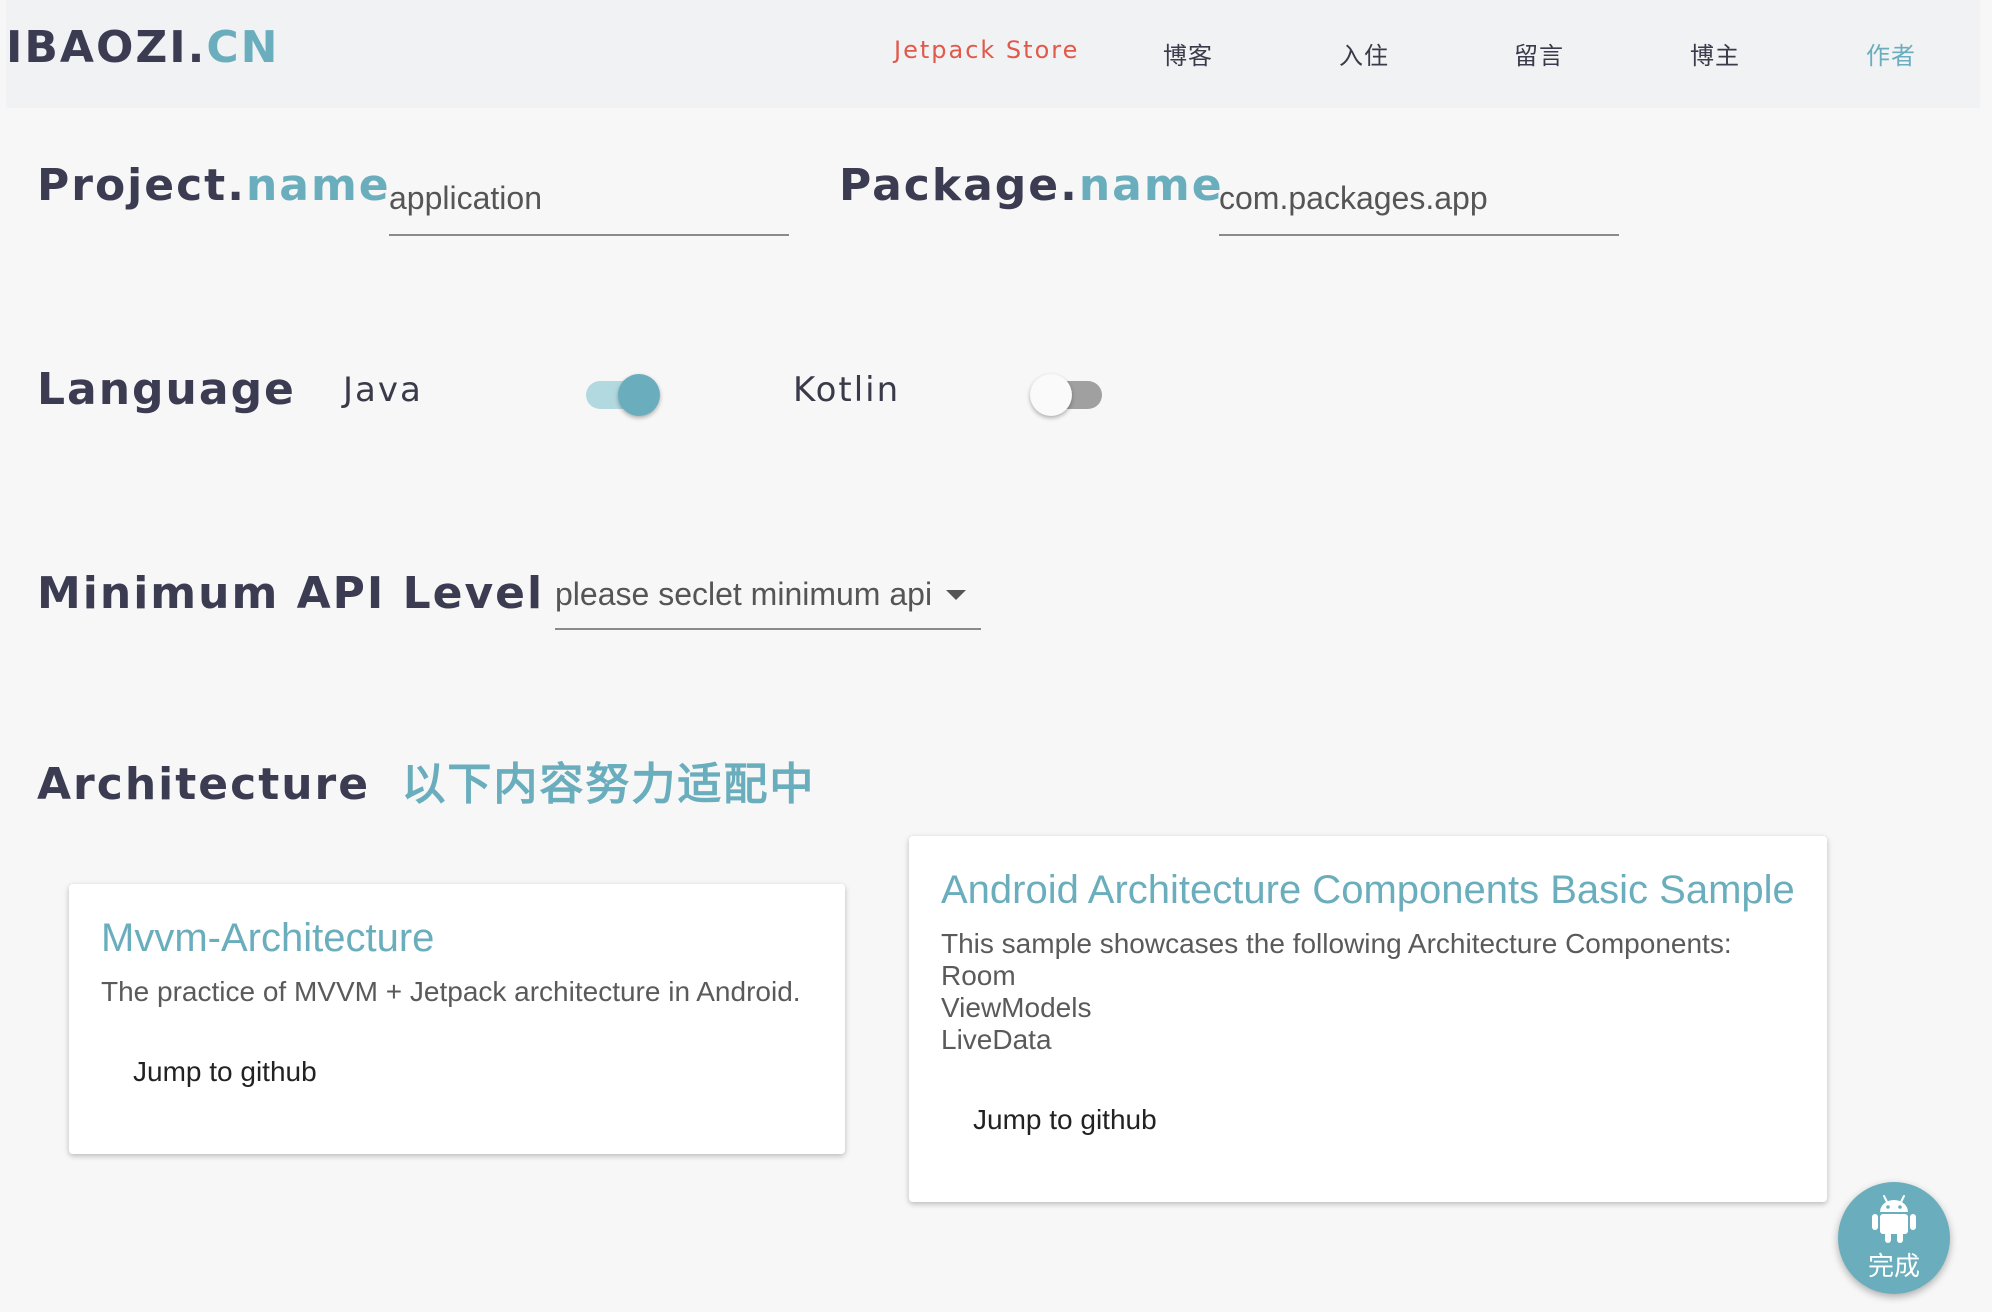  What do you see at coordinates (1016, 1007) in the screenshot?
I see `card-description-line: ViewModels` at bounding box center [1016, 1007].